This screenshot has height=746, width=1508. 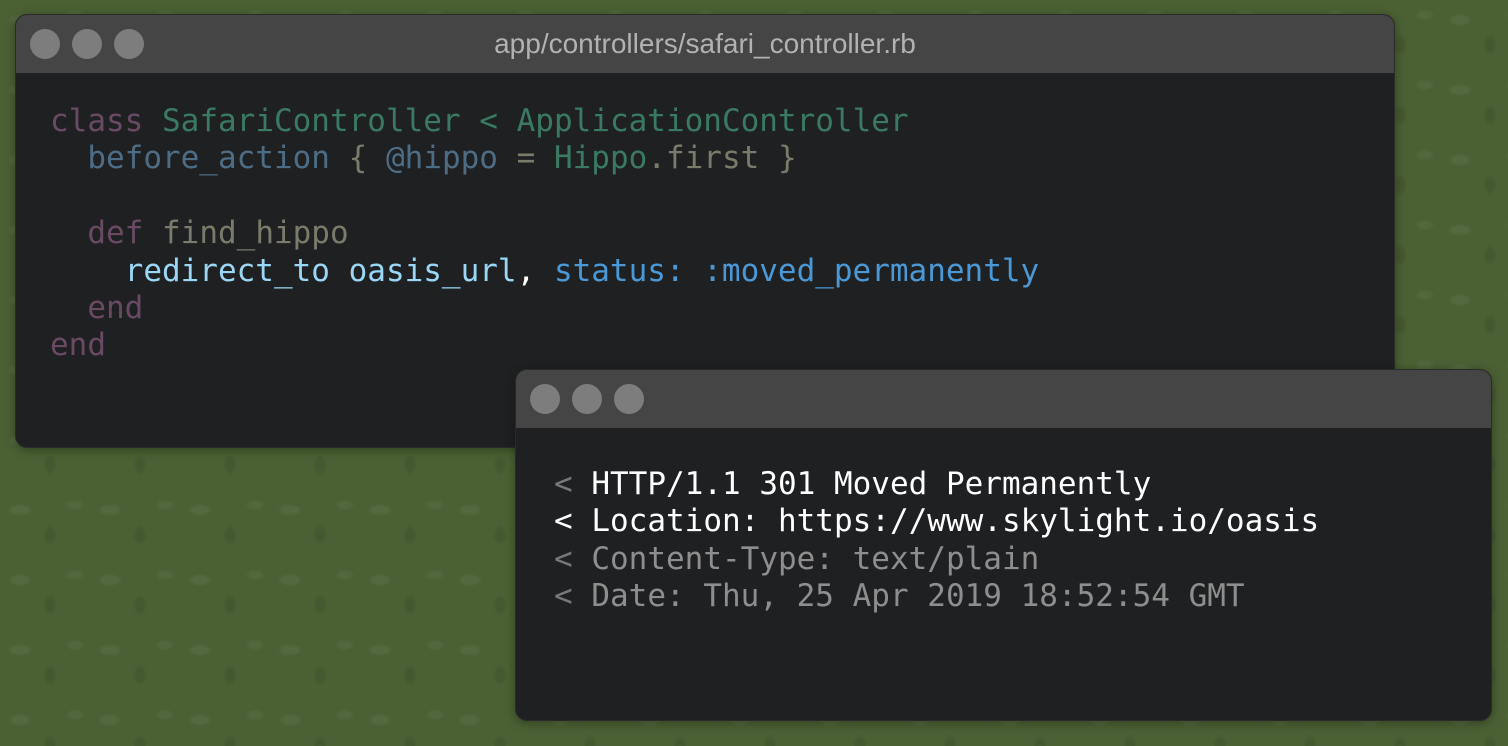 I want to click on keyword-class: class, so click(x=97, y=121).